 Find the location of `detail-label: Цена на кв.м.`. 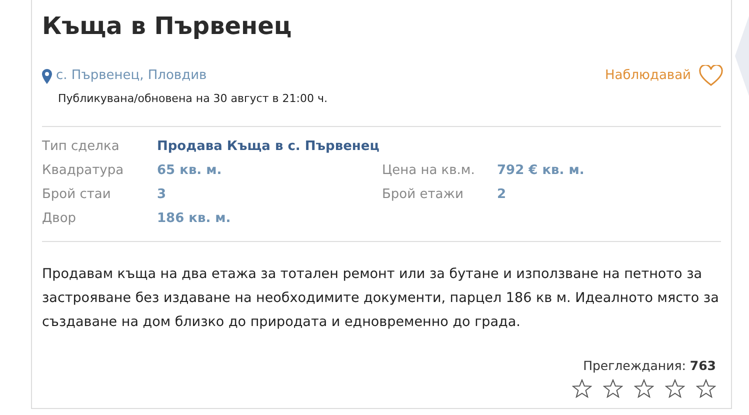

detail-label: Цена на кв.м. is located at coordinates (428, 170).